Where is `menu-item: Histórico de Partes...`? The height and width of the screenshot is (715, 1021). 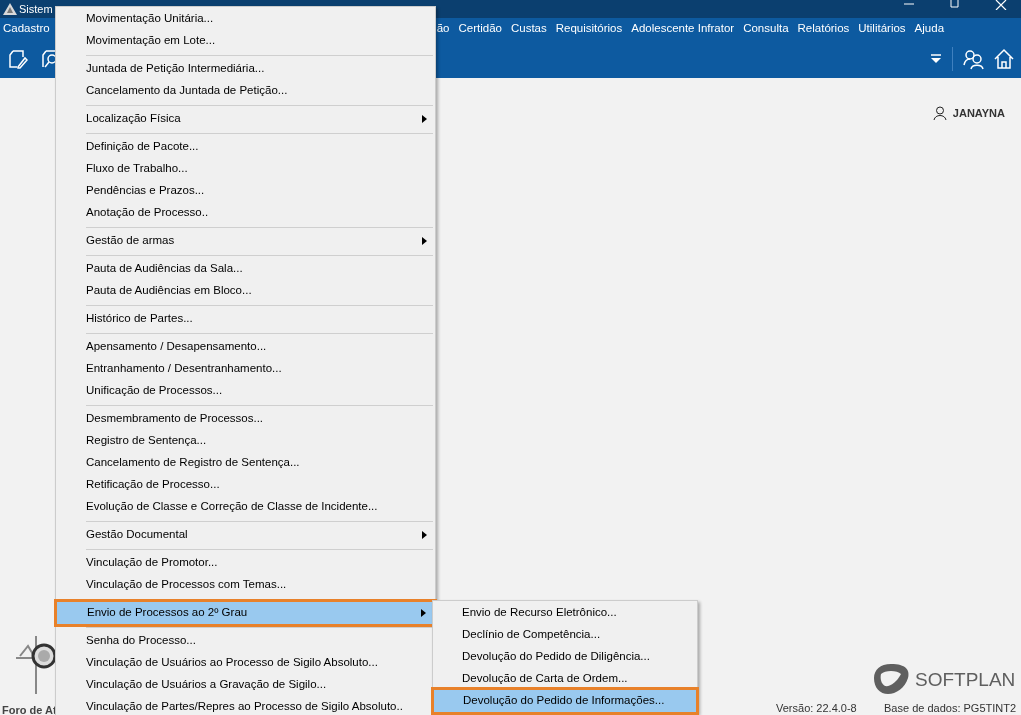
menu-item: Histórico de Partes... is located at coordinates (245, 319).